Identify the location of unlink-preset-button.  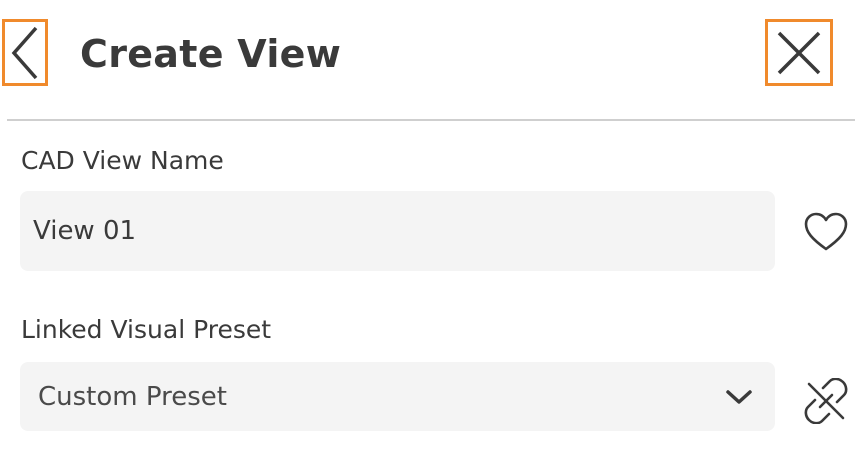
(826, 401).